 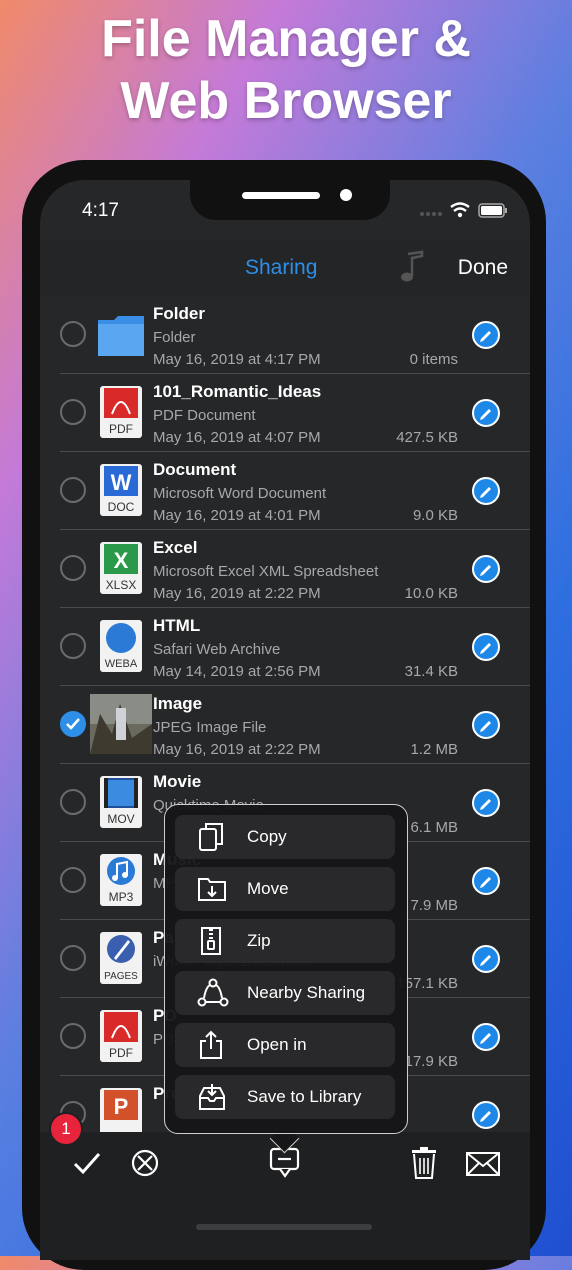 What do you see at coordinates (121, 334) in the screenshot?
I see `folder-icon` at bounding box center [121, 334].